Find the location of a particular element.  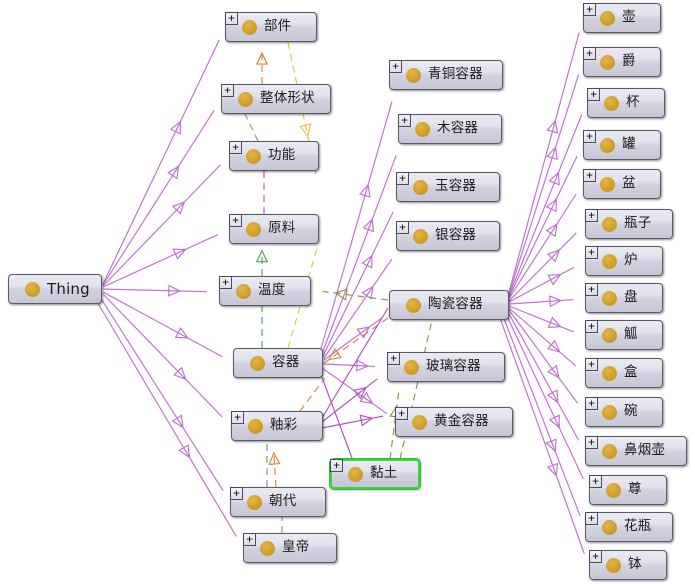

graph-node-pingzi: + 瓶子 is located at coordinates (629, 224).